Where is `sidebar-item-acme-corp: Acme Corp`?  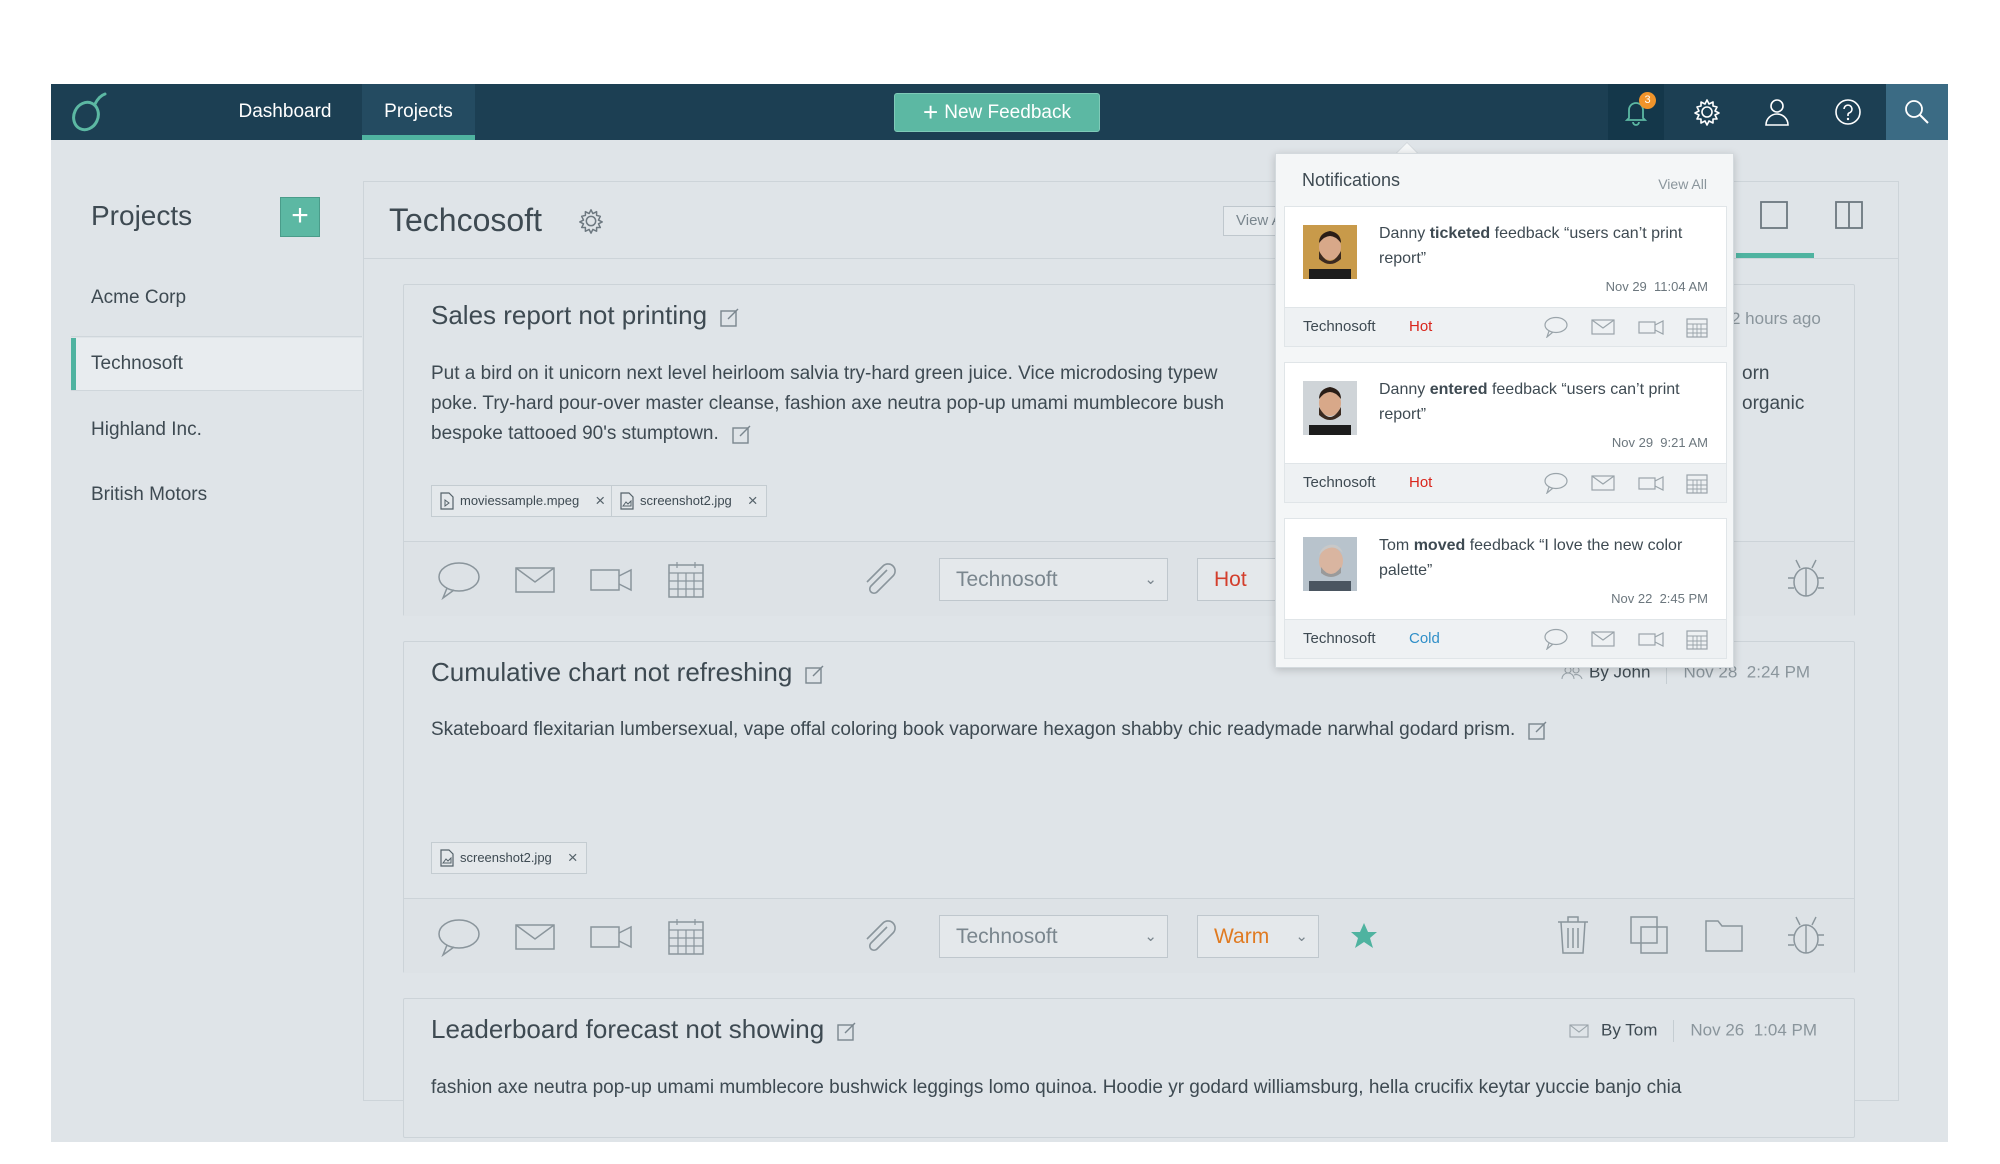 sidebar-item-acme-corp: Acme Corp is located at coordinates (216, 298).